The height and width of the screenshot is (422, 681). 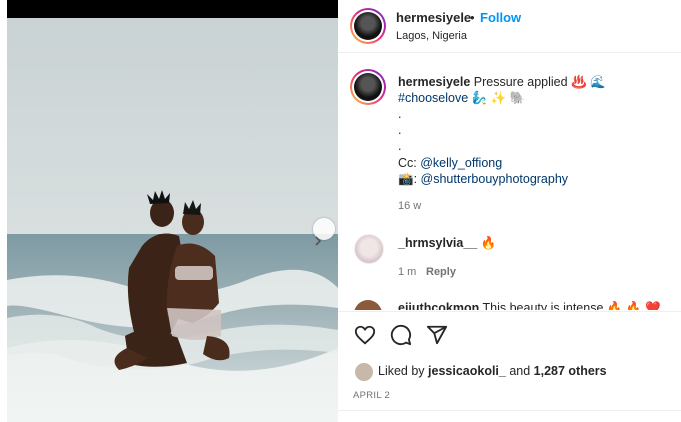 What do you see at coordinates (539, 82) in the screenshot?
I see `caption-text: Pressure applied ♨️ 🌊` at bounding box center [539, 82].